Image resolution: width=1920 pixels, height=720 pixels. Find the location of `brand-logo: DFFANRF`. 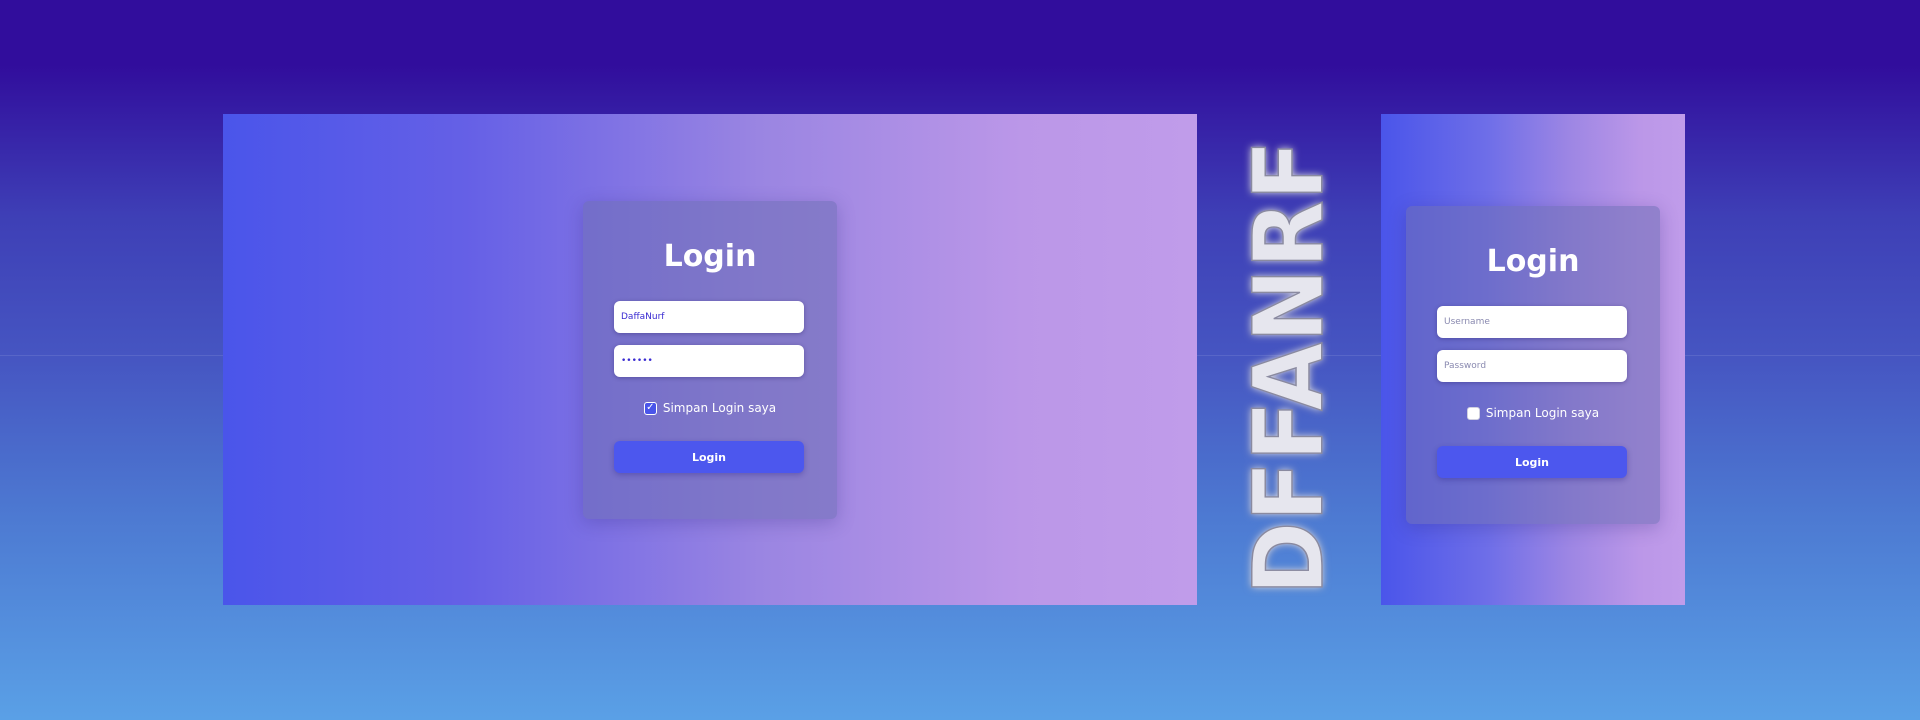

brand-logo: DFFANRF is located at coordinates (1289, 367).